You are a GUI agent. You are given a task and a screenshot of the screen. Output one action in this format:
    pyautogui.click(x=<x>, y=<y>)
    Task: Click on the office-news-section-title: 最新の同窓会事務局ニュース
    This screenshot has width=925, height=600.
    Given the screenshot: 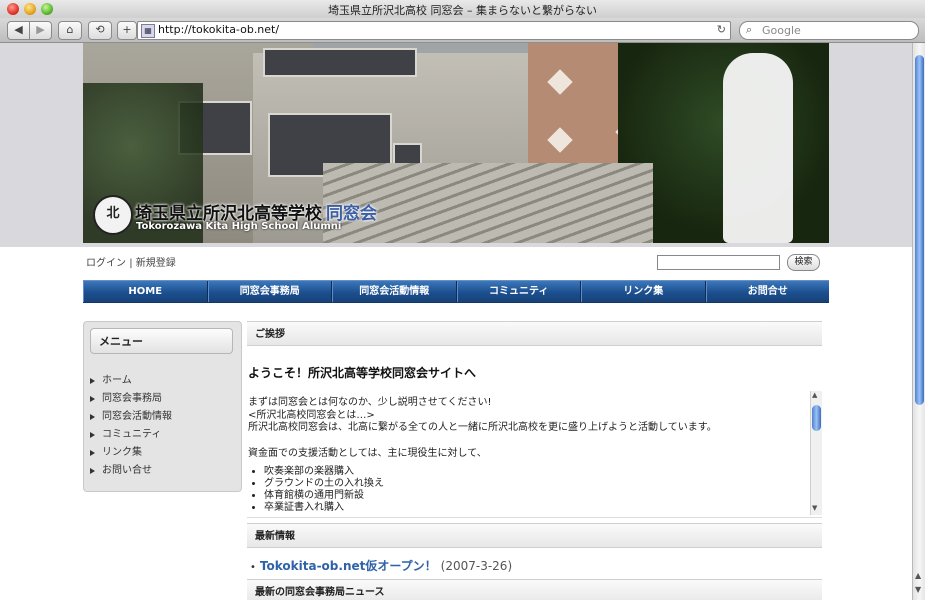 What is the action you would take?
    pyautogui.click(x=534, y=589)
    